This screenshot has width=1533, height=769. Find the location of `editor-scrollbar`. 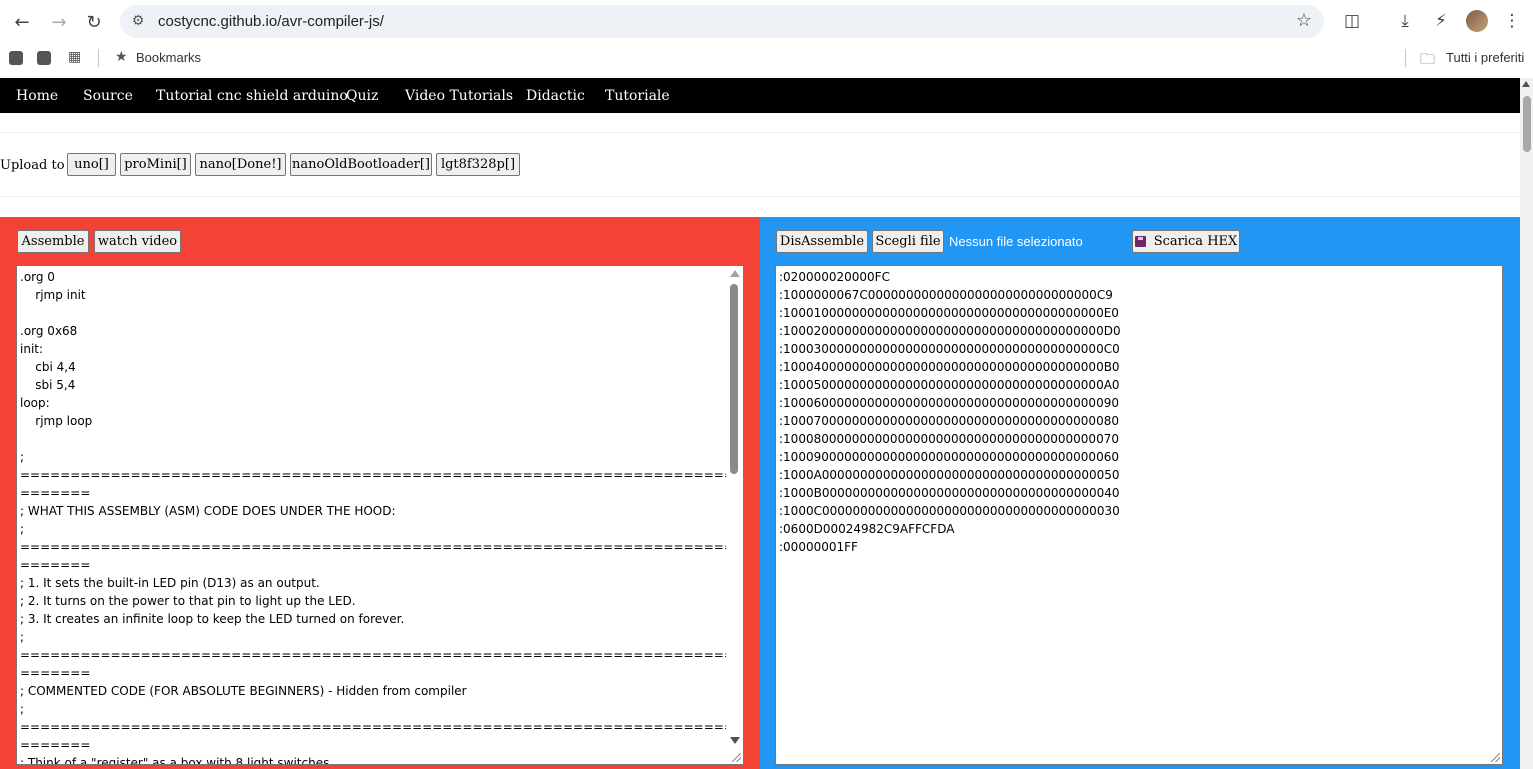

editor-scrollbar is located at coordinates (734, 515).